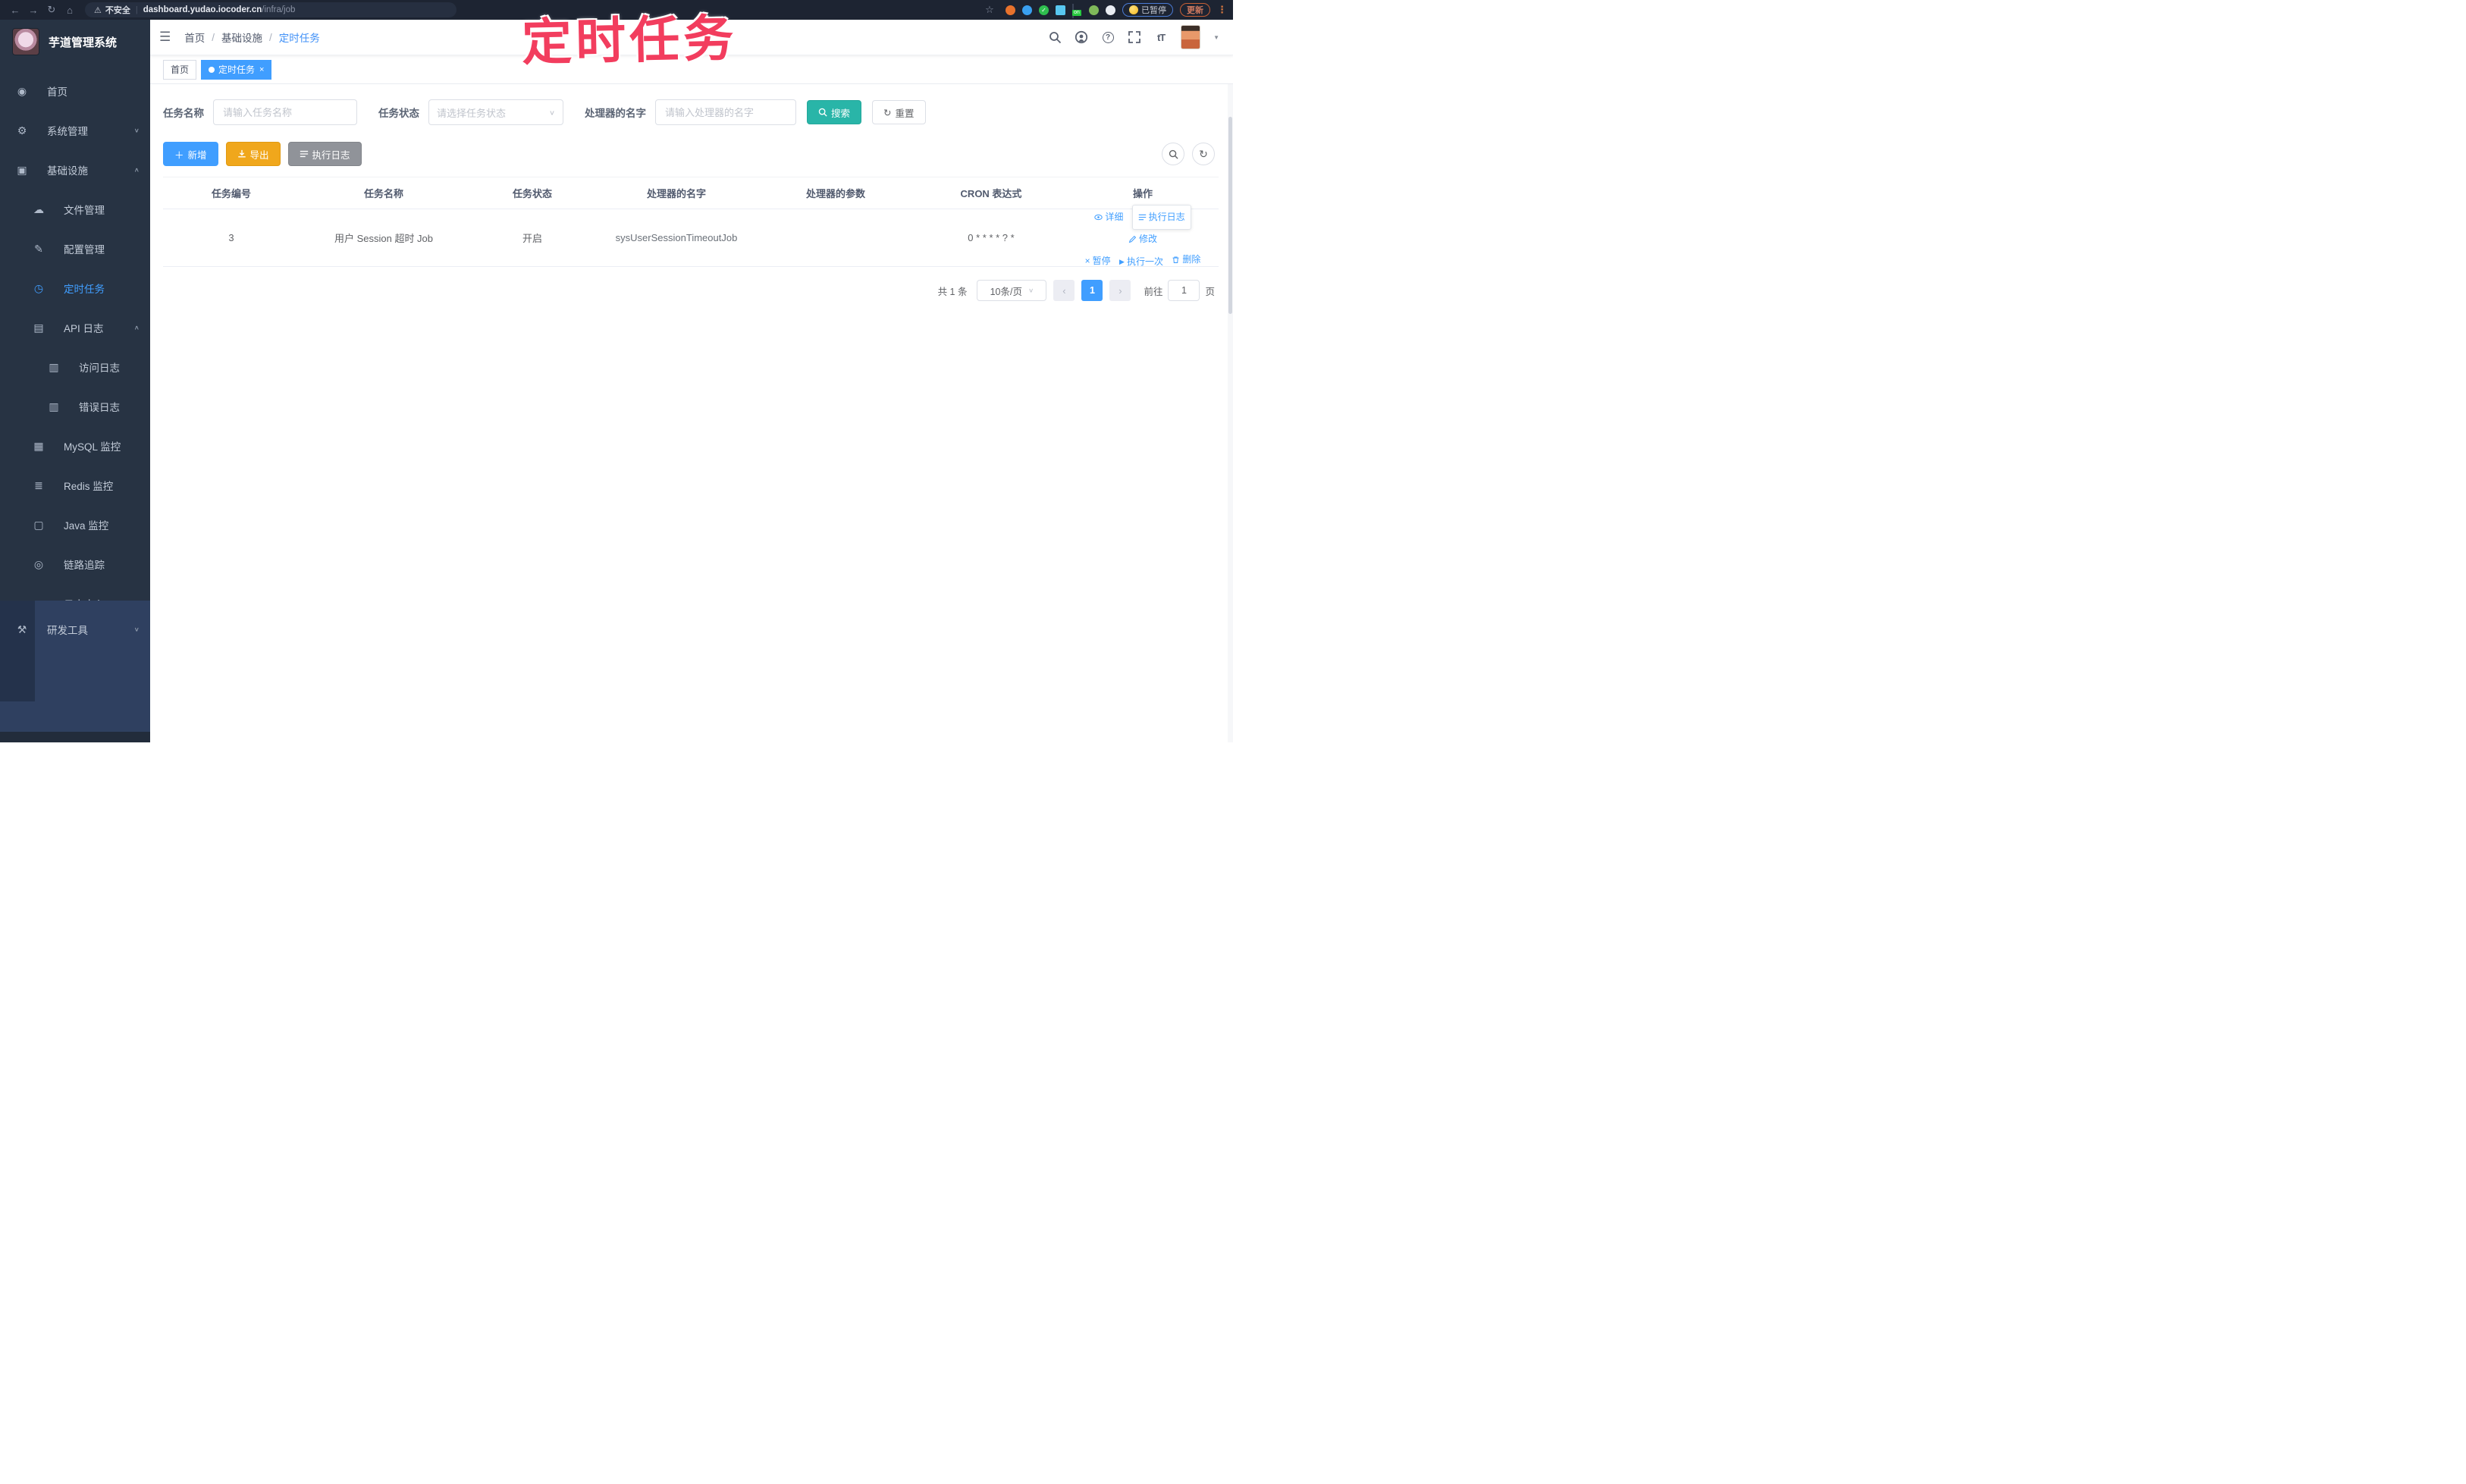  I want to click on user-menu-caret-icon: ▼, so click(1216, 38).